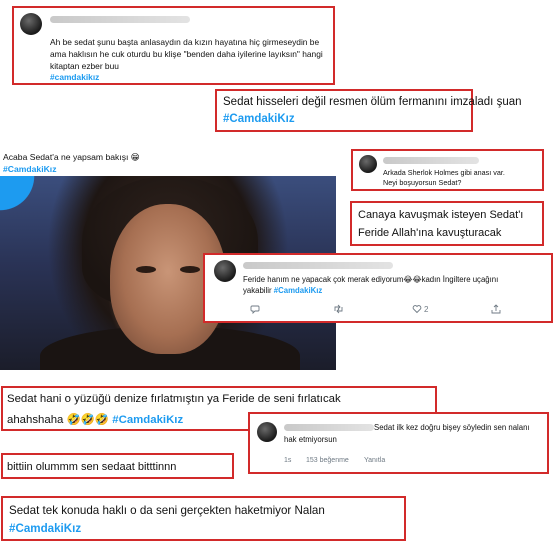 The height and width of the screenshot is (553, 559). What do you see at coordinates (74, 77) in the screenshot?
I see `hashtag-link: #camdakikız` at bounding box center [74, 77].